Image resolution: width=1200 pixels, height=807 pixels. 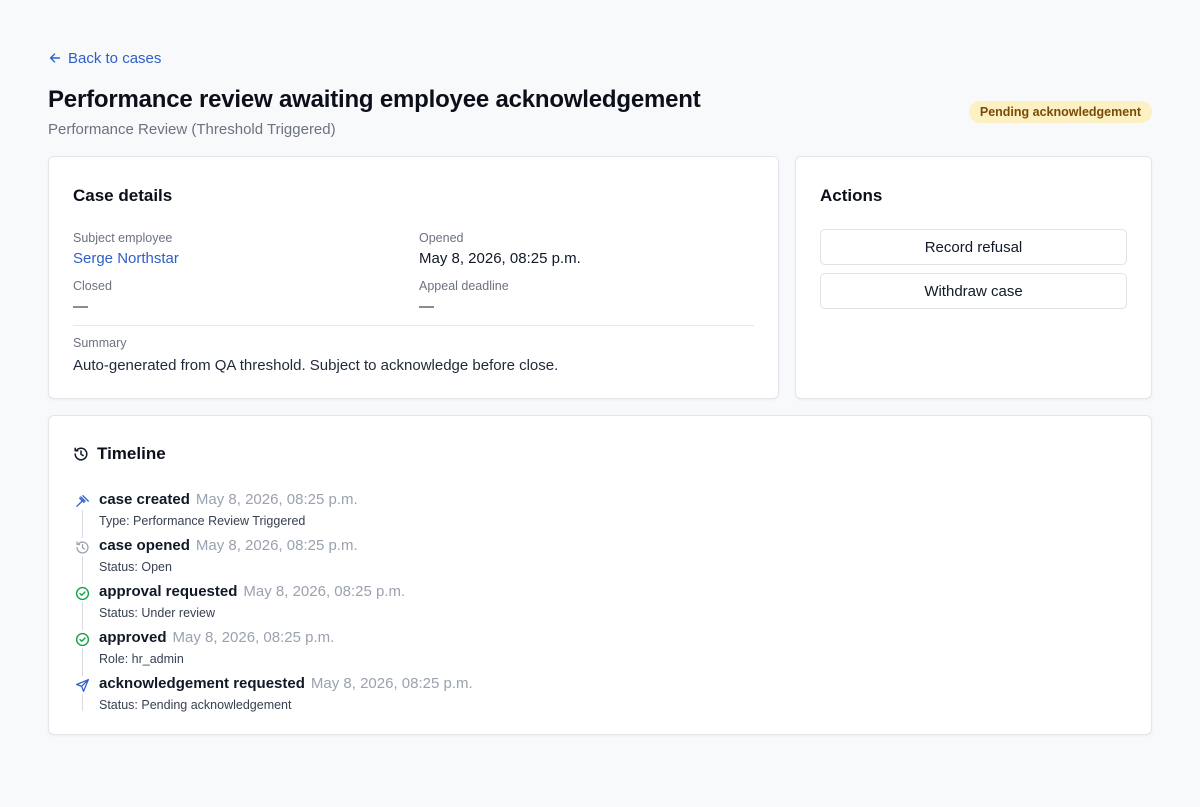 I want to click on arrow-left-icon, so click(x=55, y=58).